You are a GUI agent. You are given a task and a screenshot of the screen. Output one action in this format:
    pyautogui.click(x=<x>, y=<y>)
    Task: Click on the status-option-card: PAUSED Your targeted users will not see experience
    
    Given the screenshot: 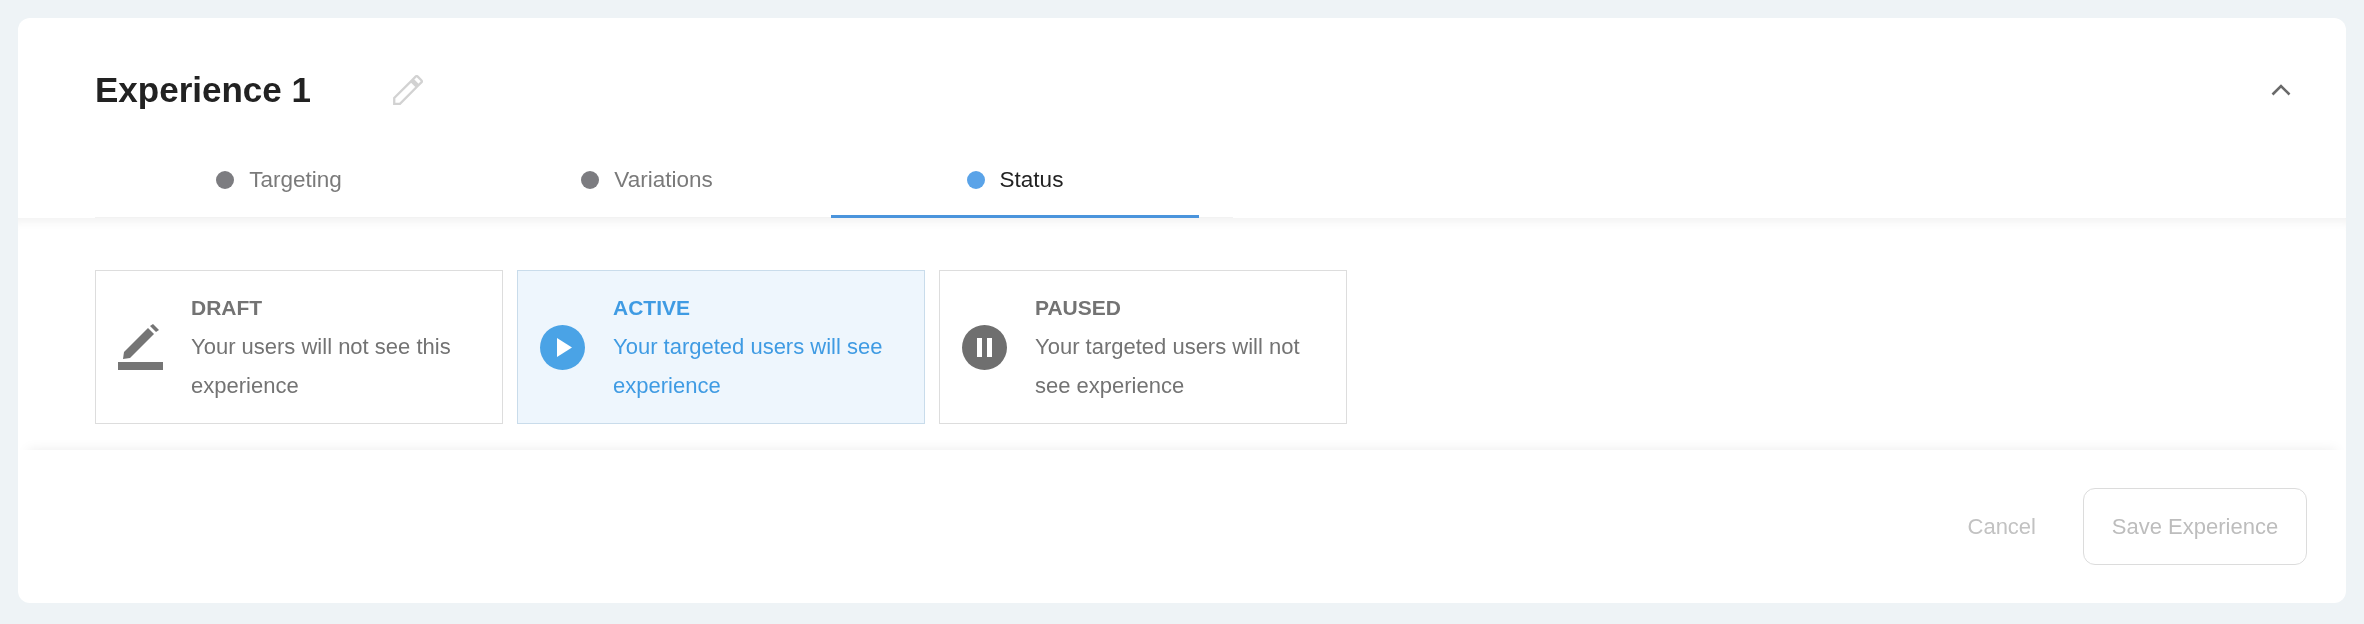 What is the action you would take?
    pyautogui.click(x=1143, y=347)
    